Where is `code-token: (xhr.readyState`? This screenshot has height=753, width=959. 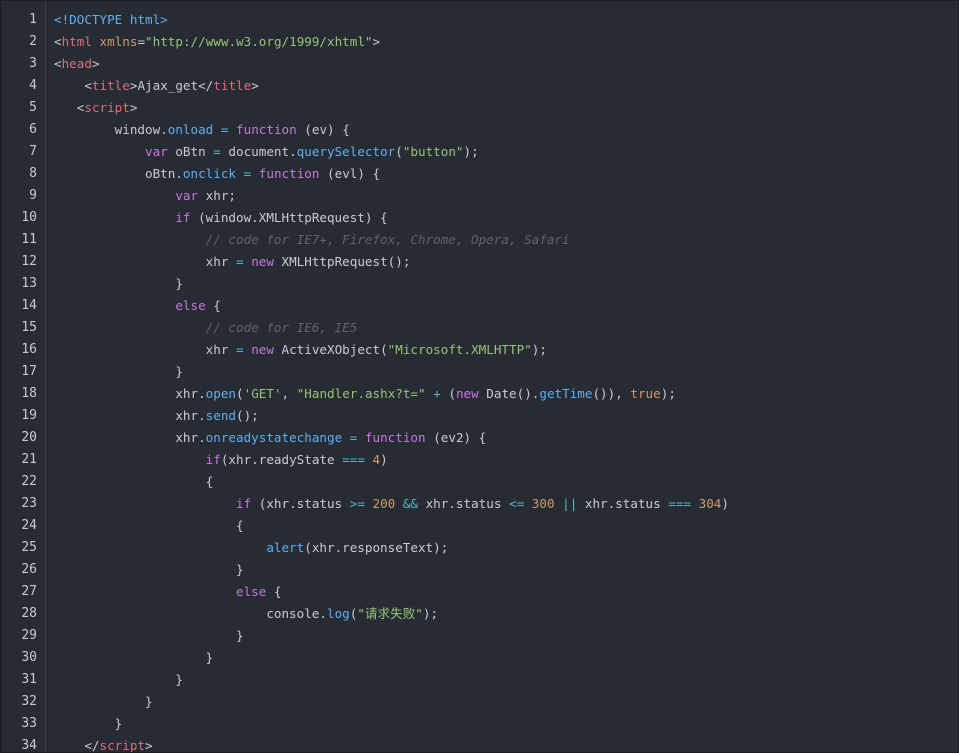
code-token: (xhr.readyState is located at coordinates (281, 459).